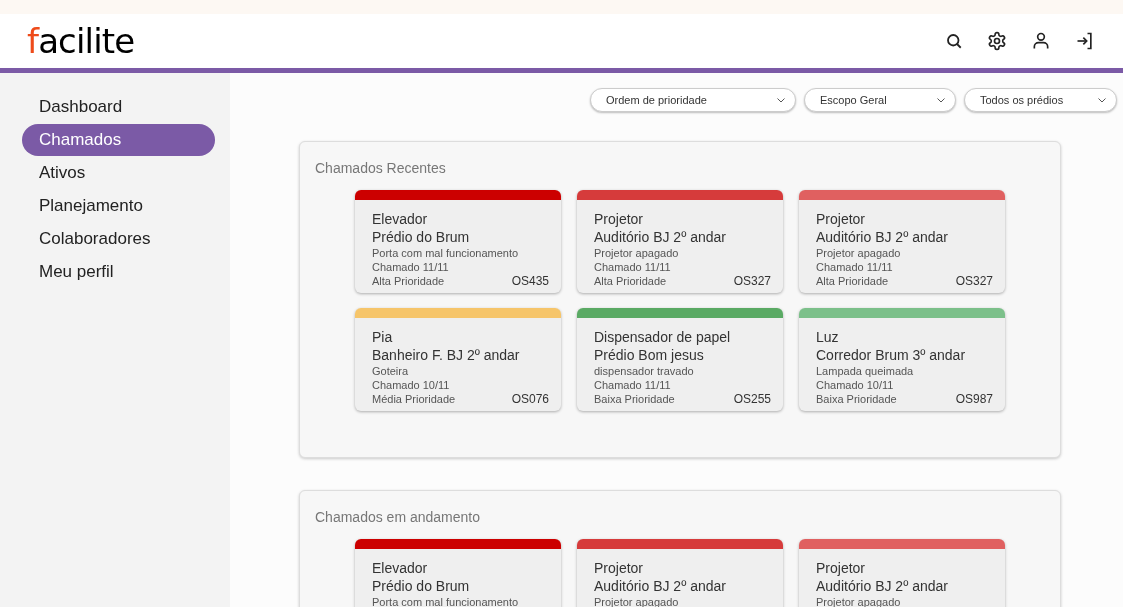 This screenshot has height=607, width=1123. Describe the element at coordinates (81, 41) in the screenshot. I see `logo: facilite` at that location.